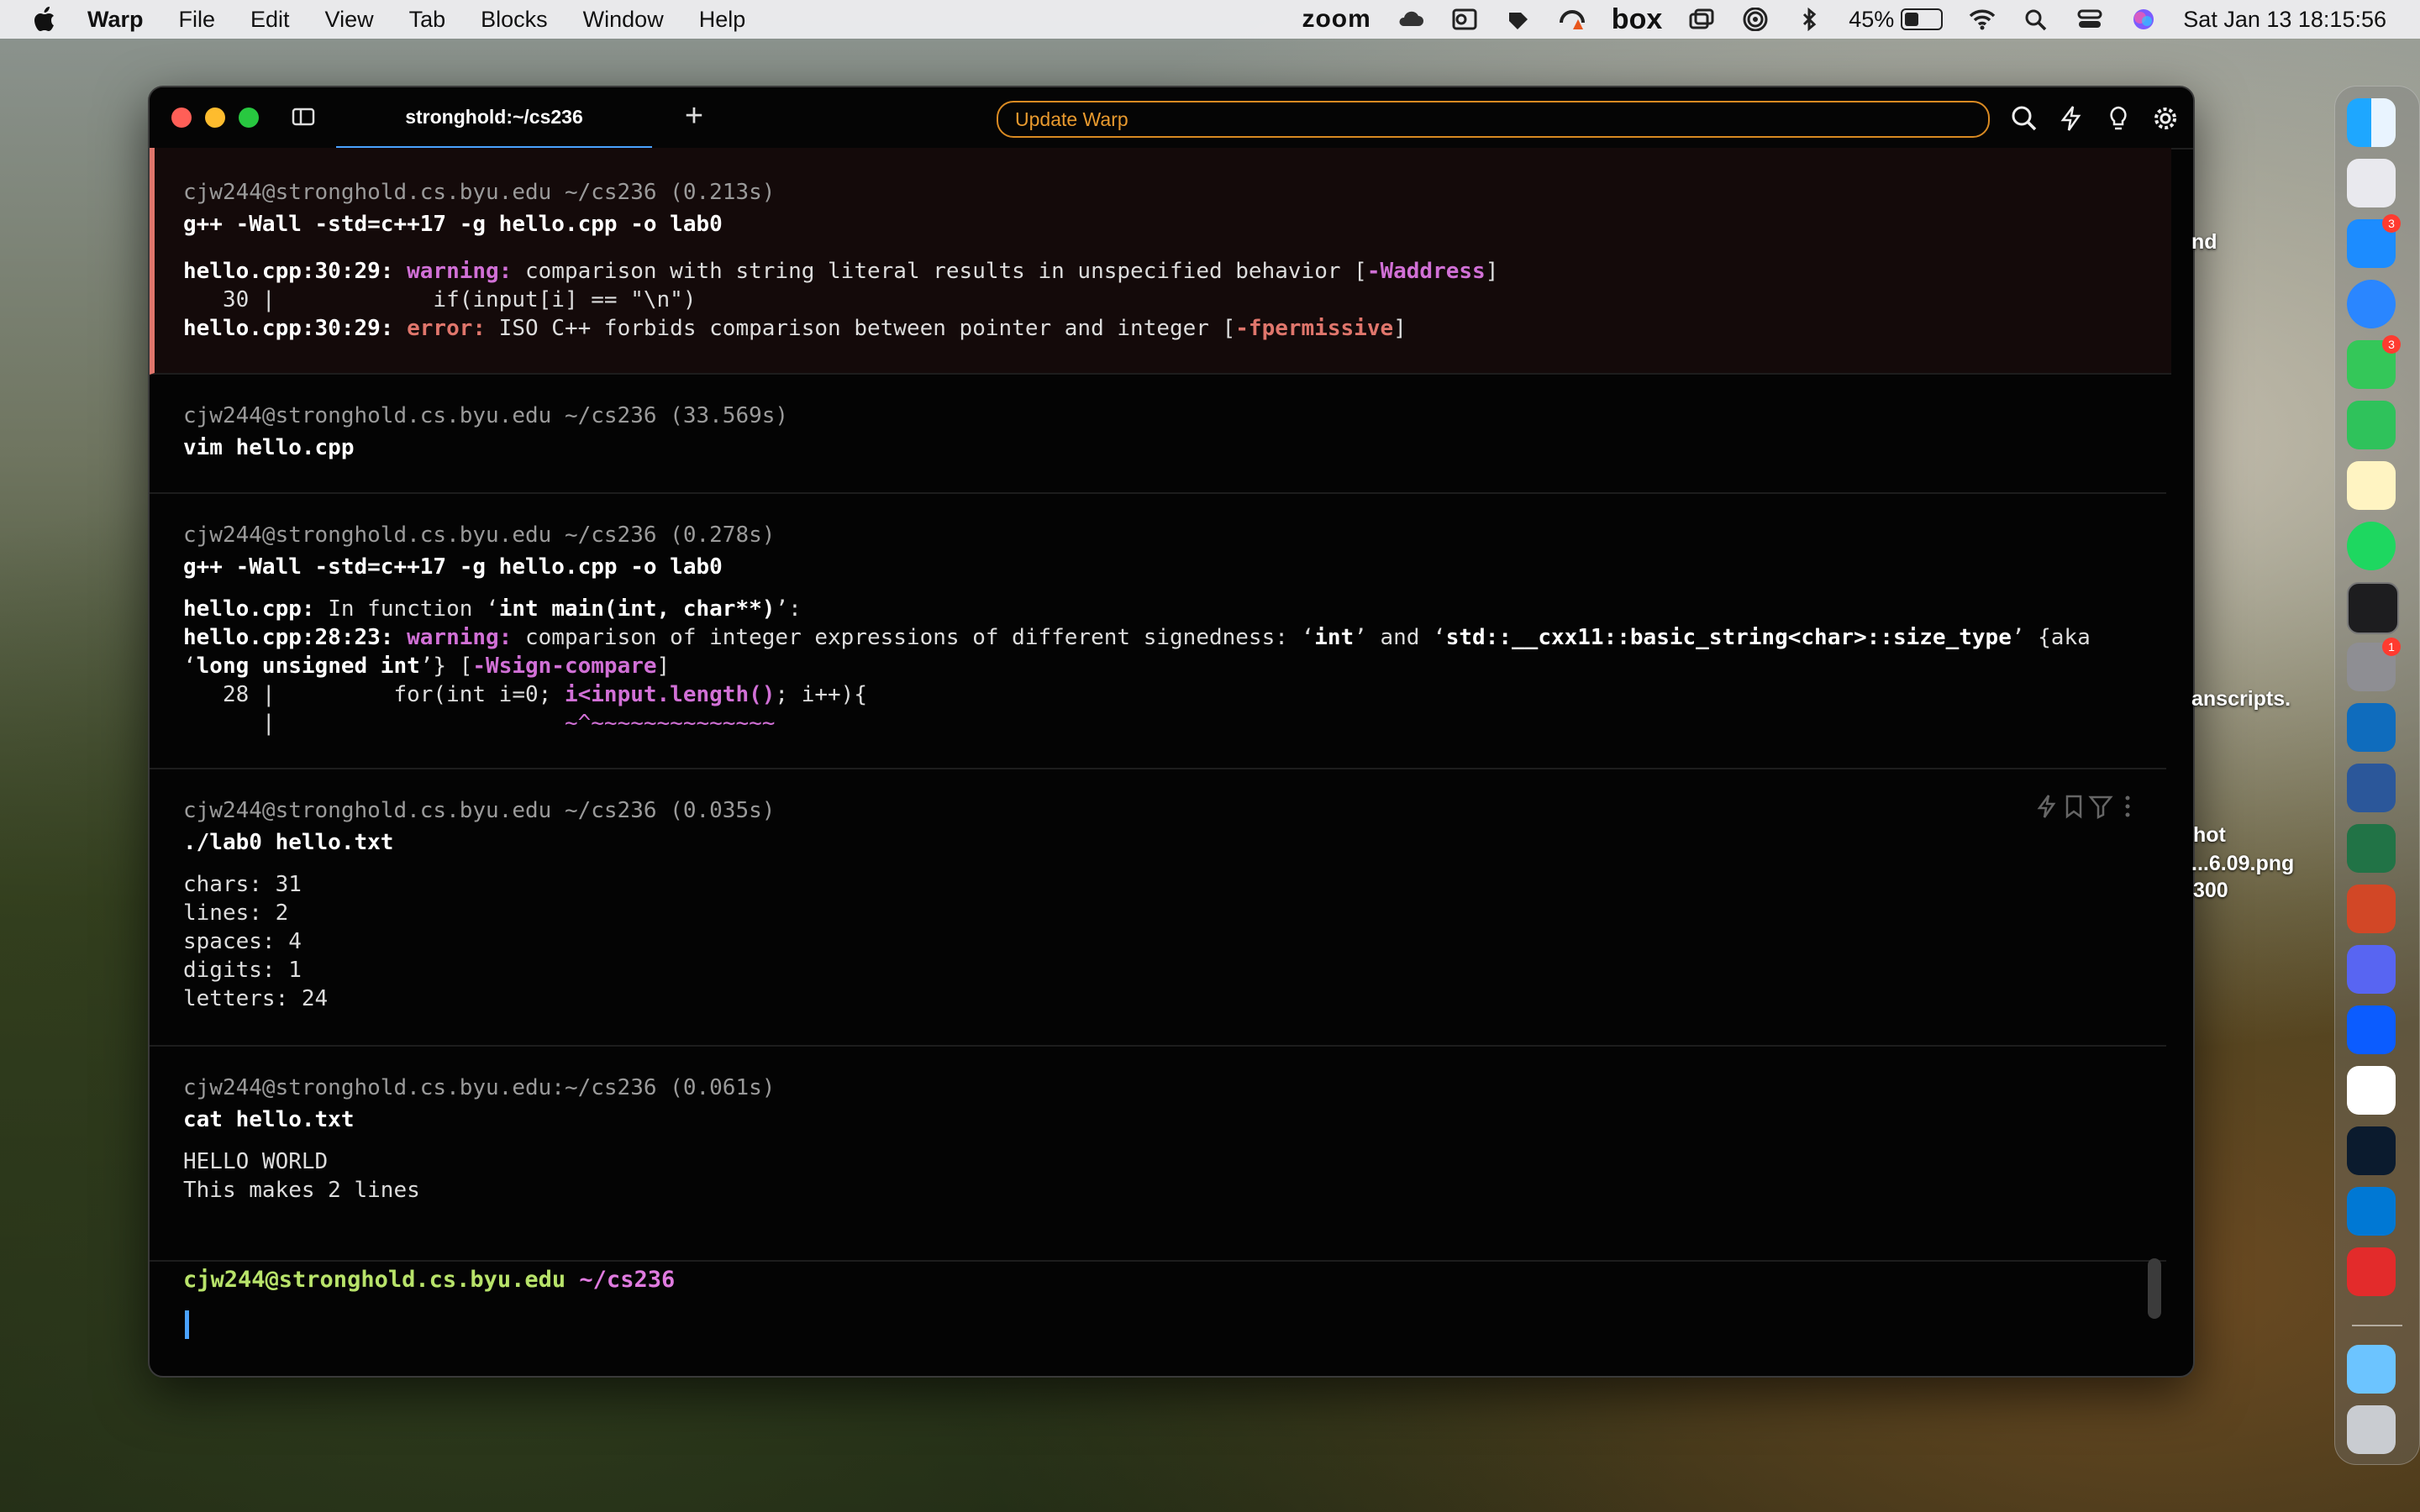 This screenshot has height=1512, width=2420. Describe the element at coordinates (215, 118) in the screenshot. I see `minimize-window-button` at that location.